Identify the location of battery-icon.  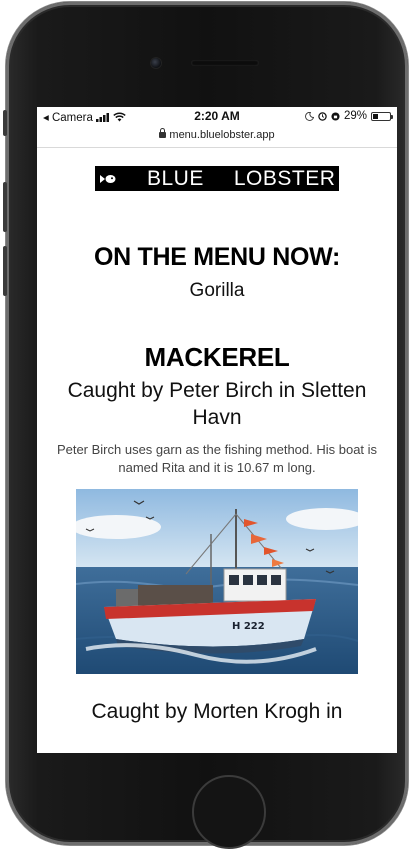
(382, 116).